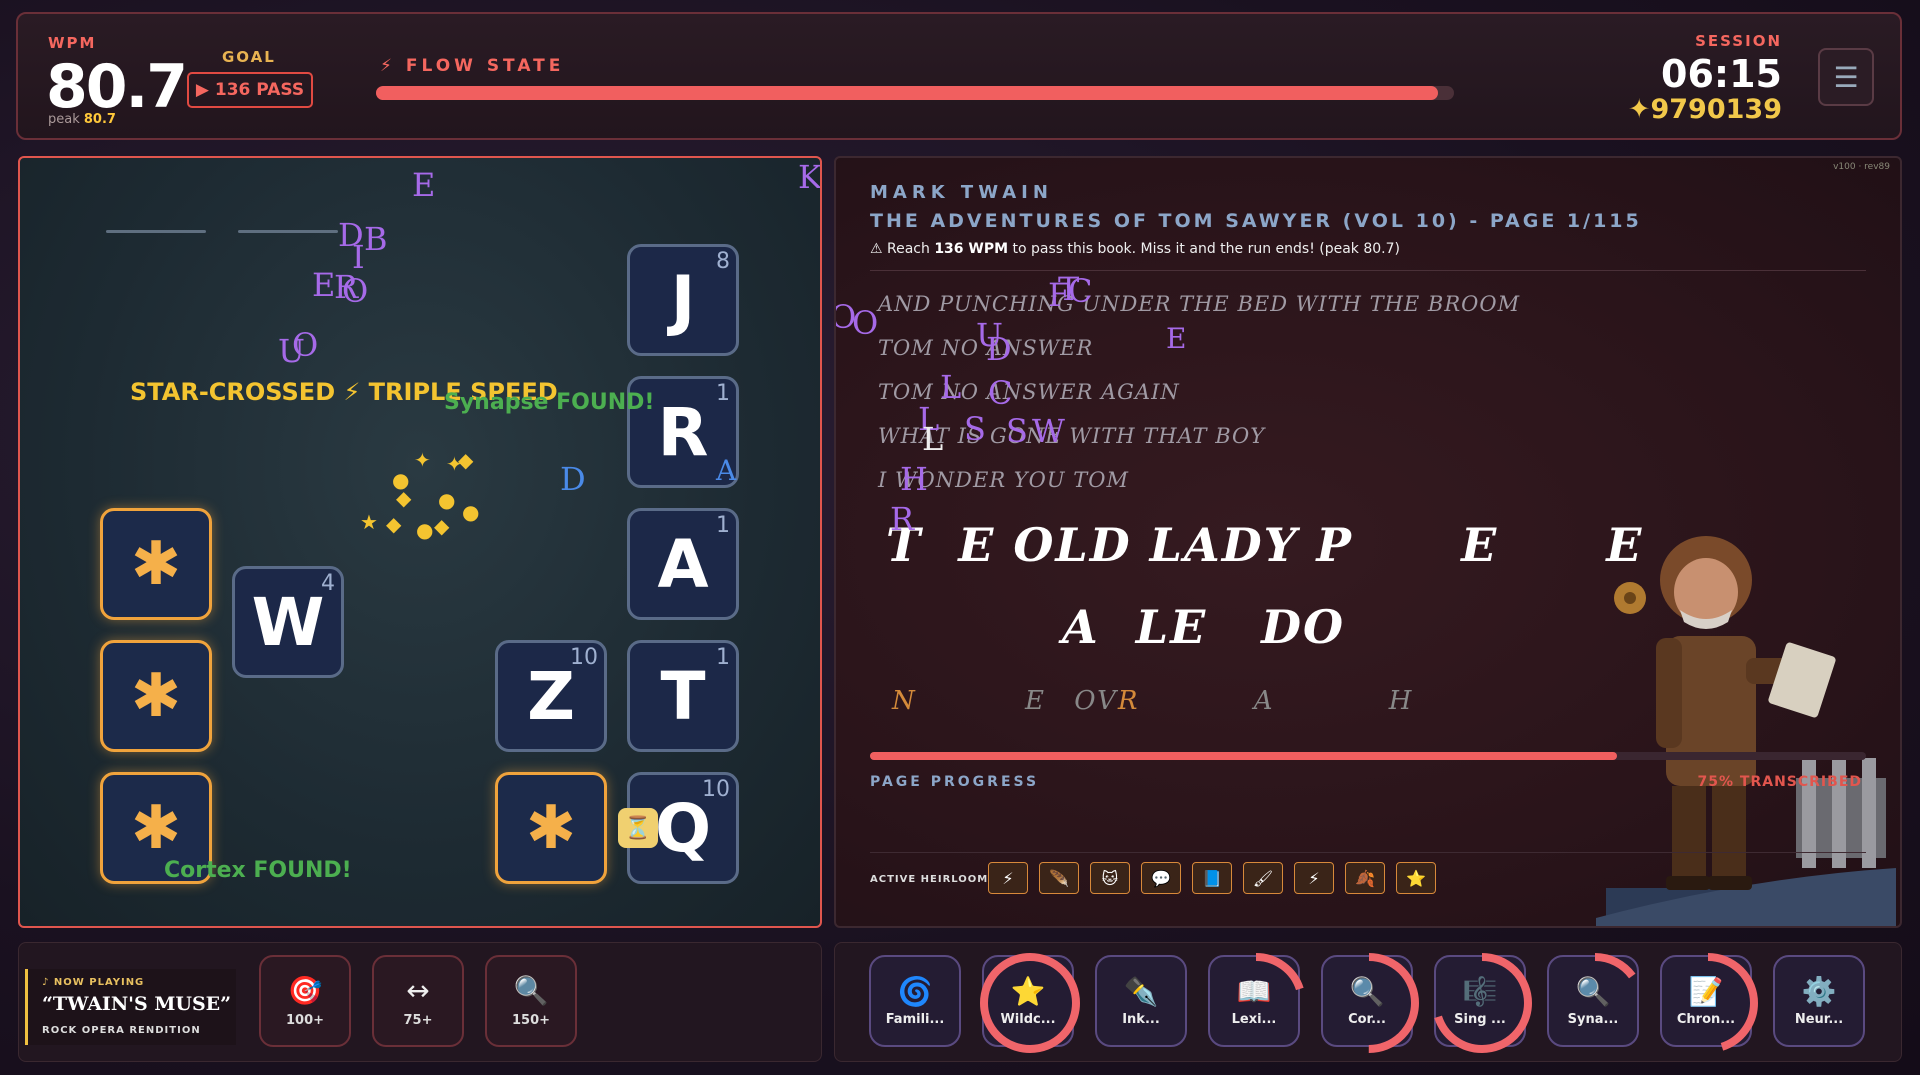 This screenshot has width=1920, height=1075. I want to click on heirloom-cat-icon: 🐱, so click(1110, 878).